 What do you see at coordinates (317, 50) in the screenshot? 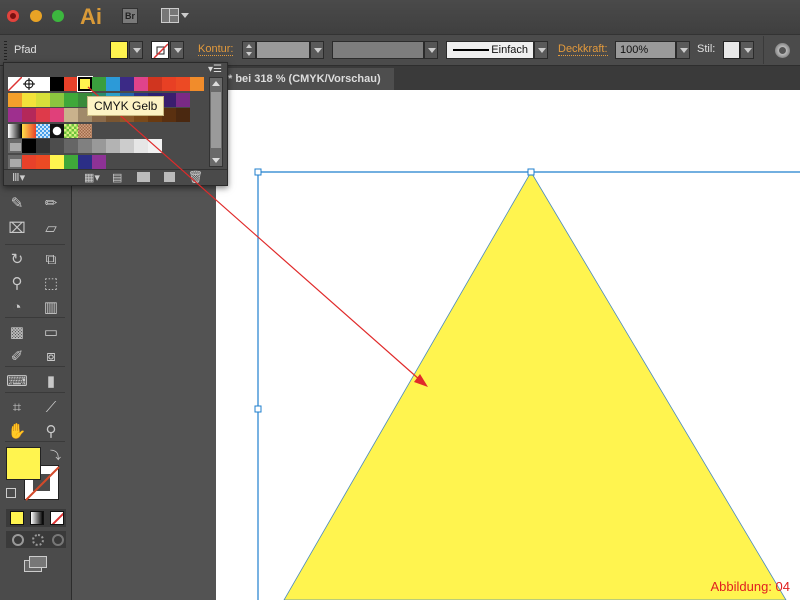
I see `stroke-weight-dropdown` at bounding box center [317, 50].